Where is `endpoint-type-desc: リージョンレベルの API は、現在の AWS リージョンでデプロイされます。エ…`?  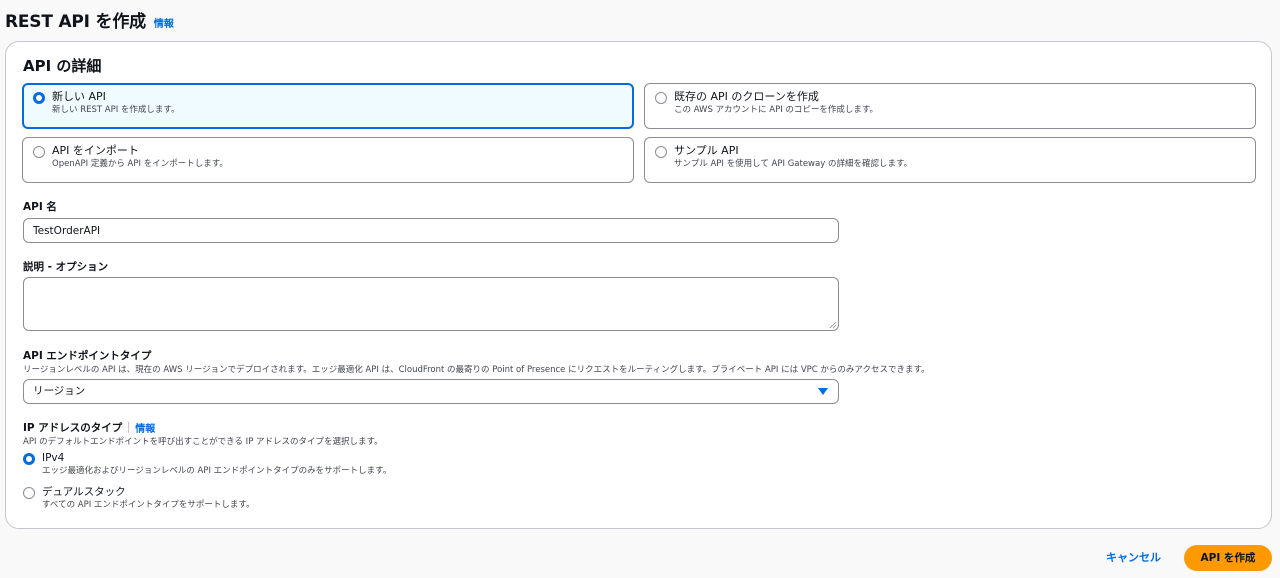 endpoint-type-desc: リージョンレベルの API は、現在の AWS リージョンでデプロイされます。エ… is located at coordinates (476, 370).